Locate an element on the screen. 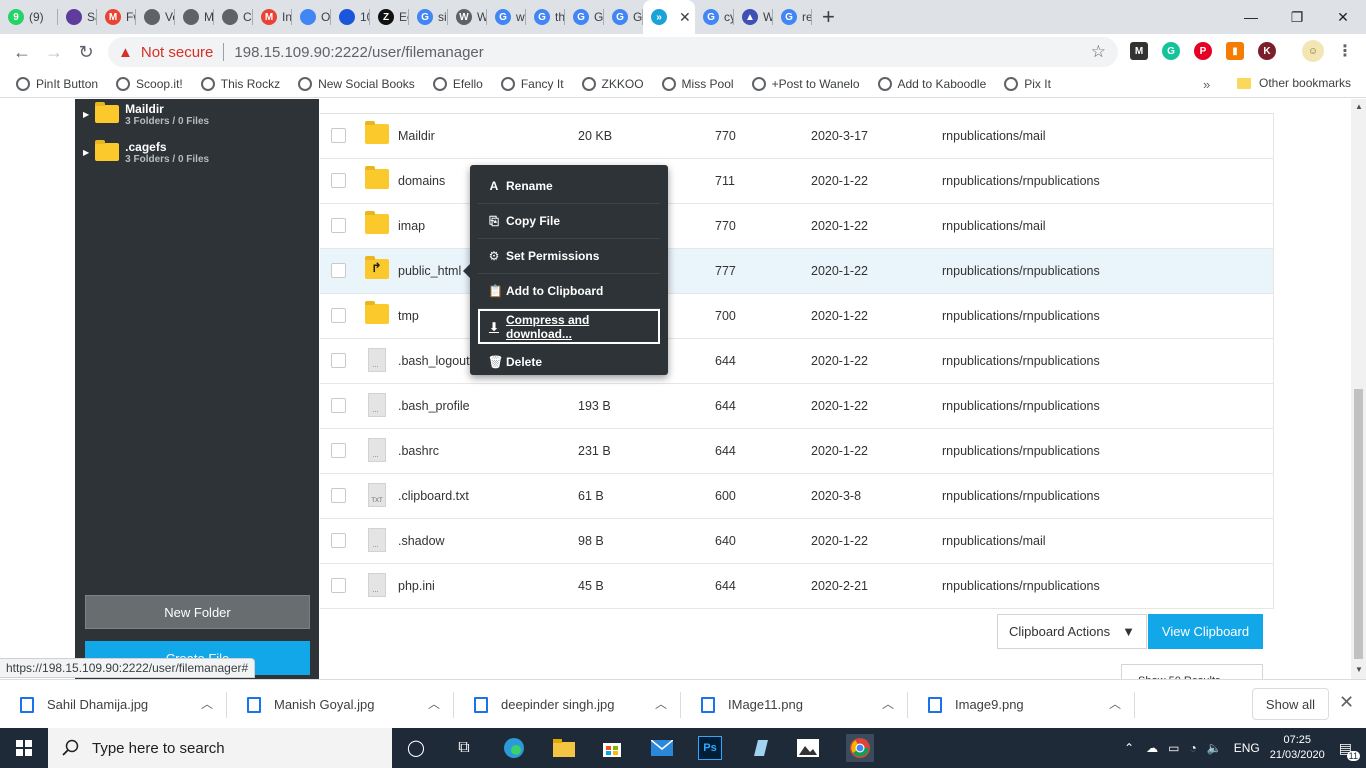 The image size is (1366, 768). reload-button: ↻ is located at coordinates (86, 52).